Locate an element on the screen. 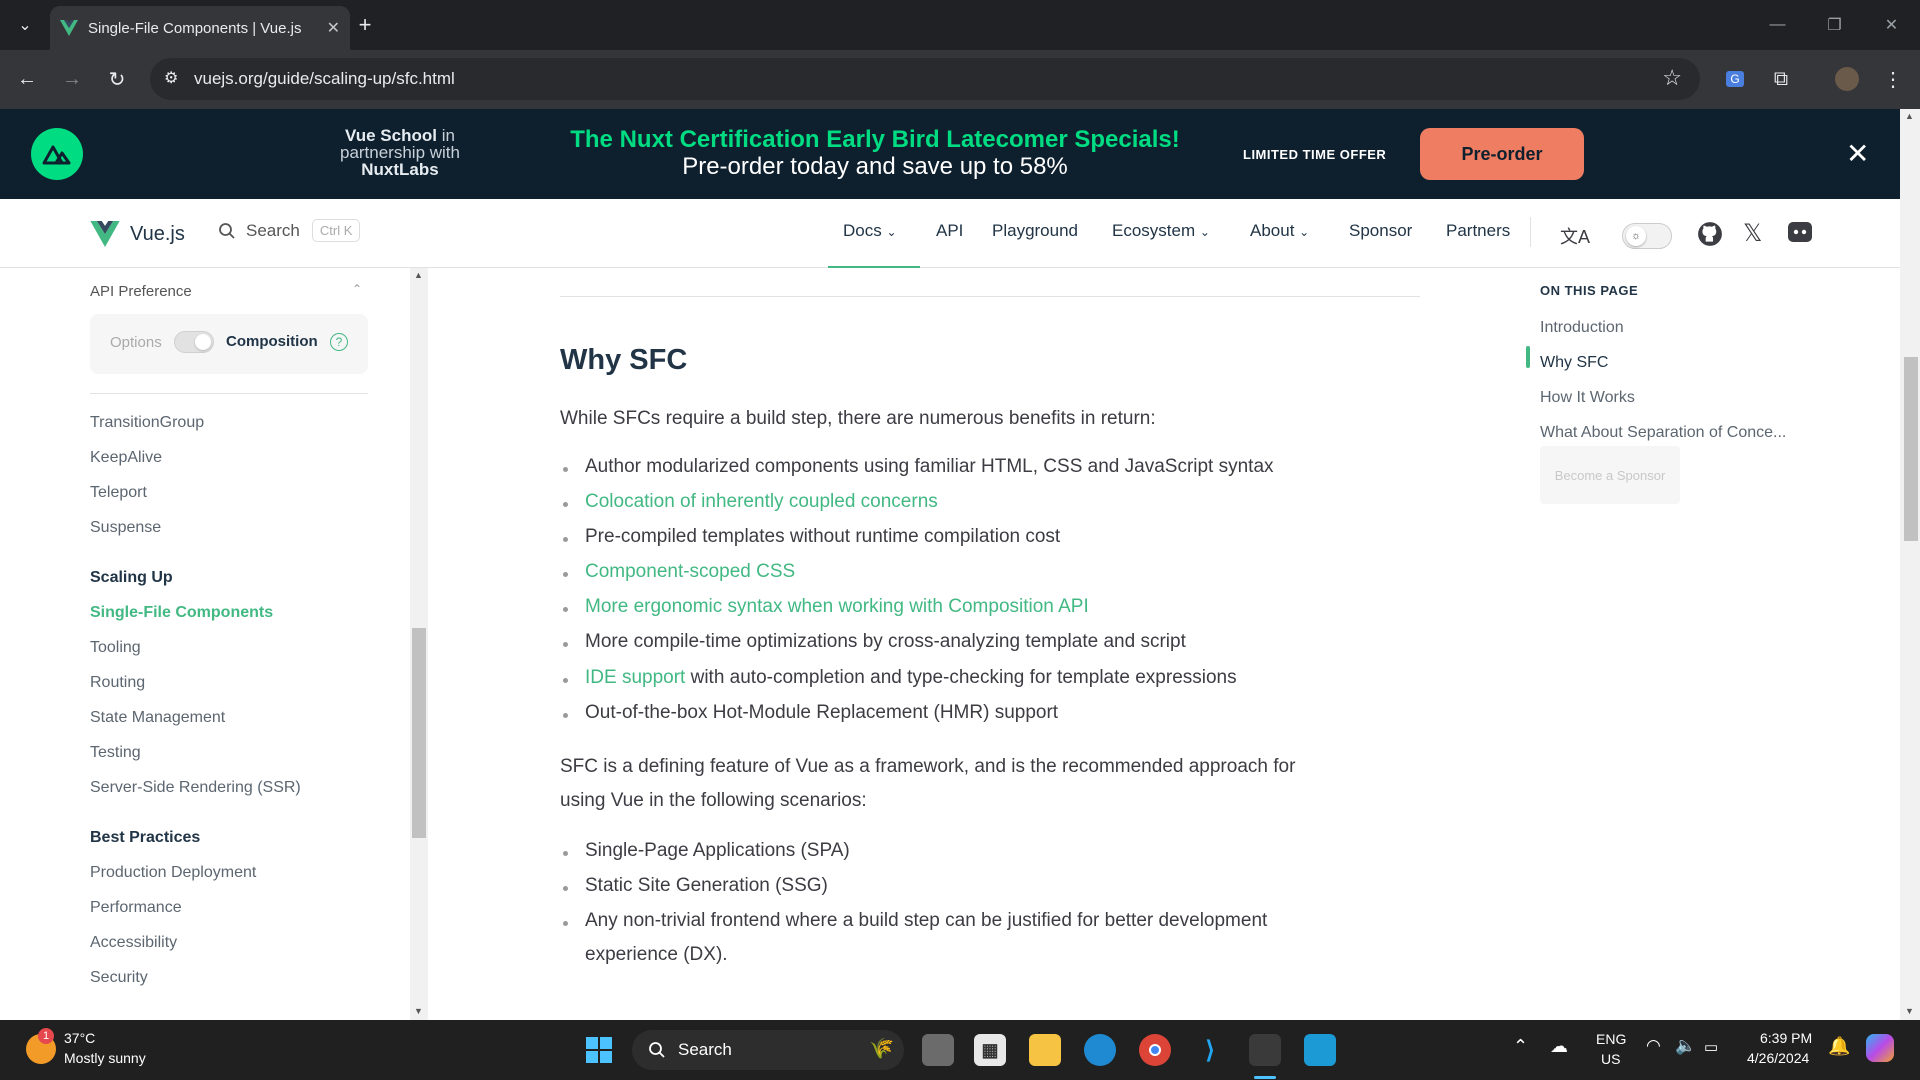 Image resolution: width=1920 pixels, height=1080 pixels. language-code: ENG is located at coordinates (1611, 1039).